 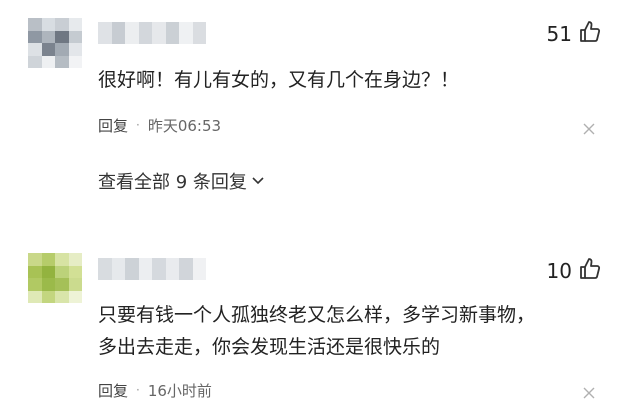 I want to click on view-all-replies-link: 查看全部 9 条回复, so click(x=181, y=181).